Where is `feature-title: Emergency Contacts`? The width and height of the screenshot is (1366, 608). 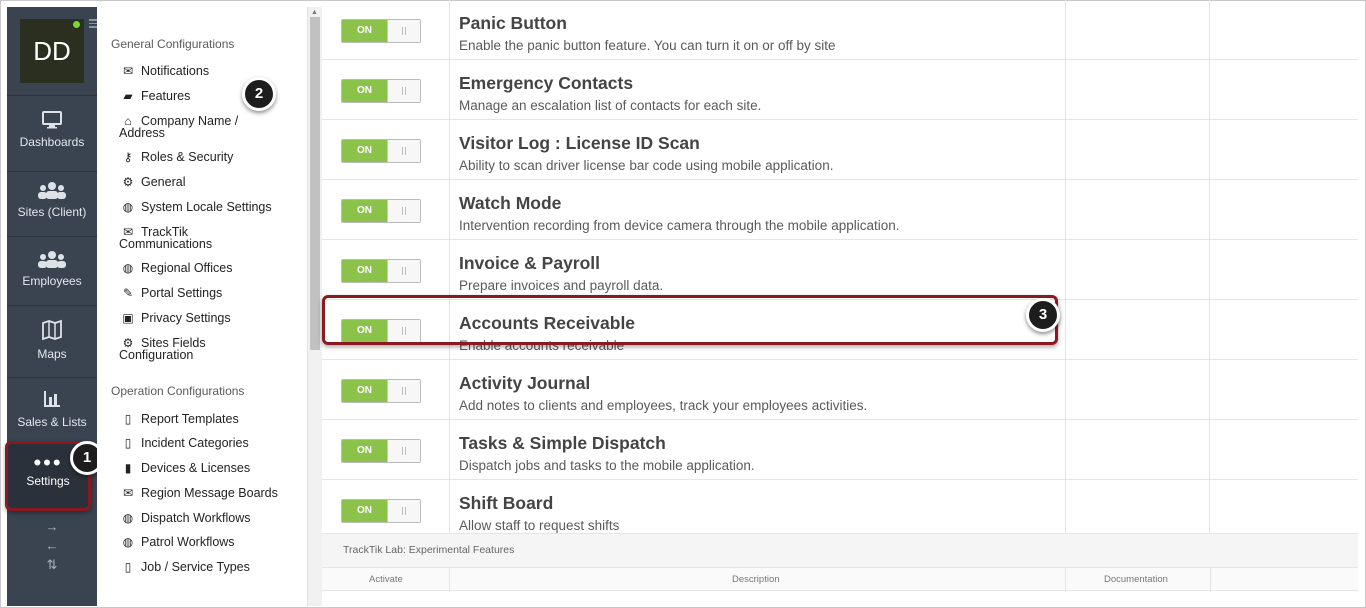 feature-title: Emergency Contacts is located at coordinates (546, 83).